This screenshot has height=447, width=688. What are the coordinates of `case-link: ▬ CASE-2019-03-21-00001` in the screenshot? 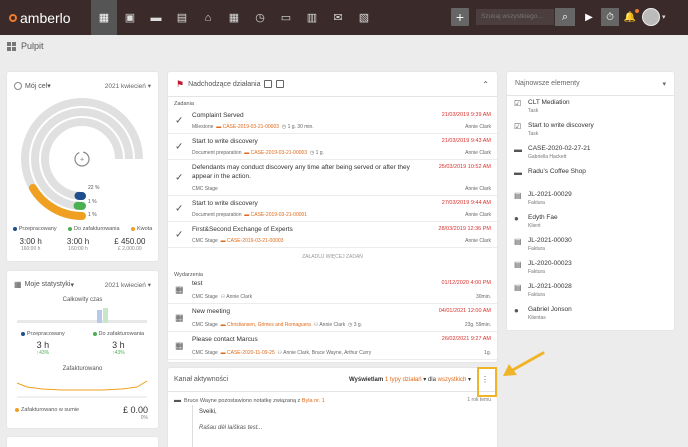 It's located at (275, 215).